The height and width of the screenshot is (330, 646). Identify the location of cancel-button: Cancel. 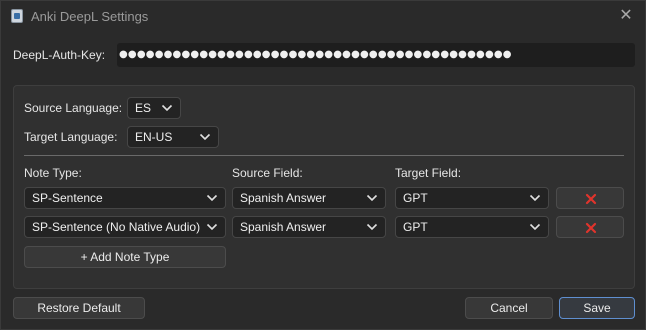
(509, 308).